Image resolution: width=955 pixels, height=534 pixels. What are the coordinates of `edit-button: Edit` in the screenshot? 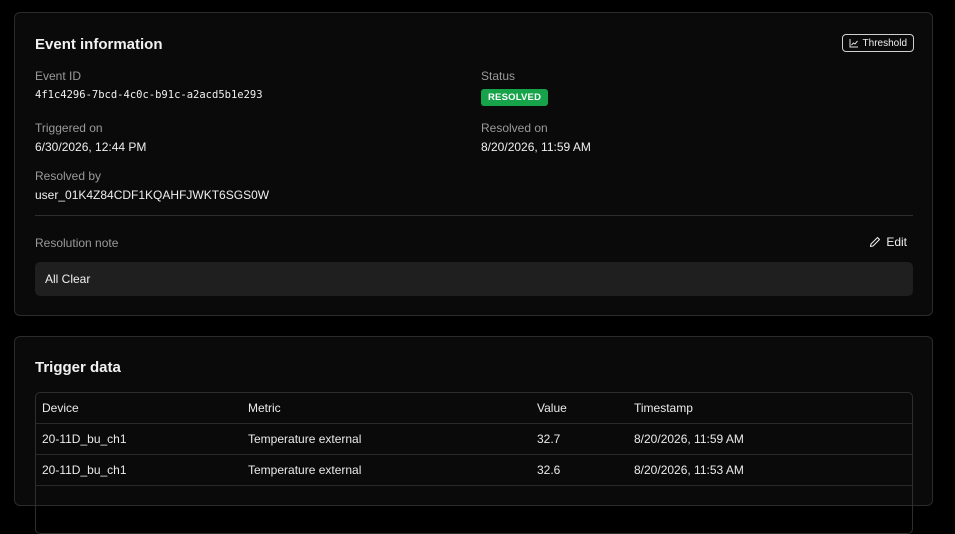 It's located at (888, 242).